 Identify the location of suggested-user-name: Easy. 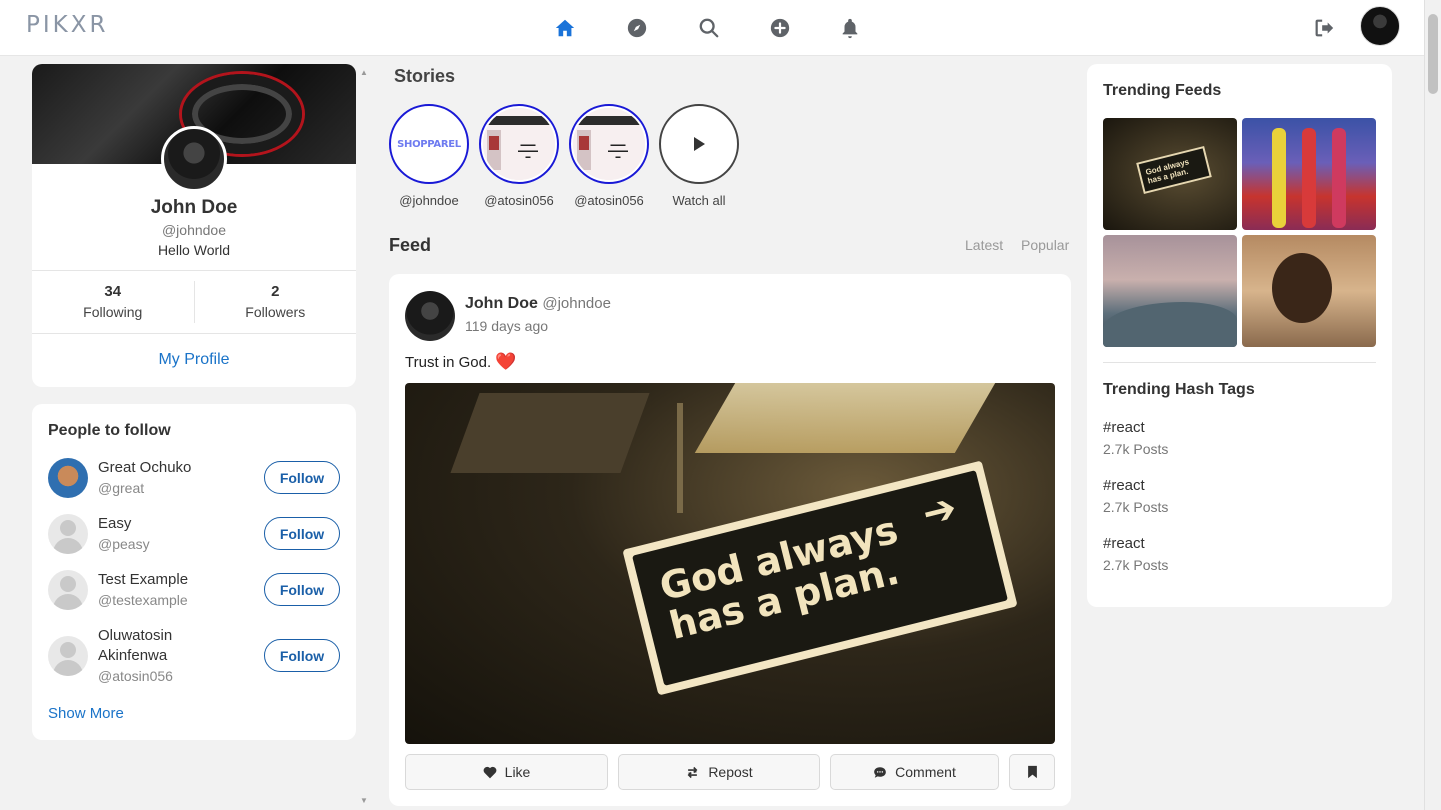
(114, 524).